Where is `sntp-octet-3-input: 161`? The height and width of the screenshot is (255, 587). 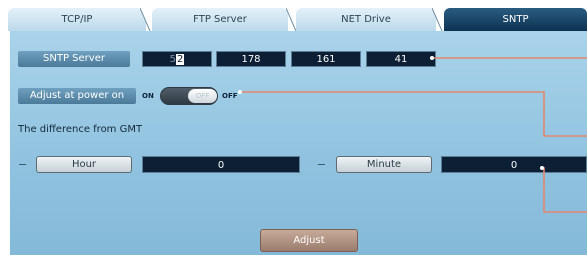
sntp-octet-3-input: 161 is located at coordinates (326, 59).